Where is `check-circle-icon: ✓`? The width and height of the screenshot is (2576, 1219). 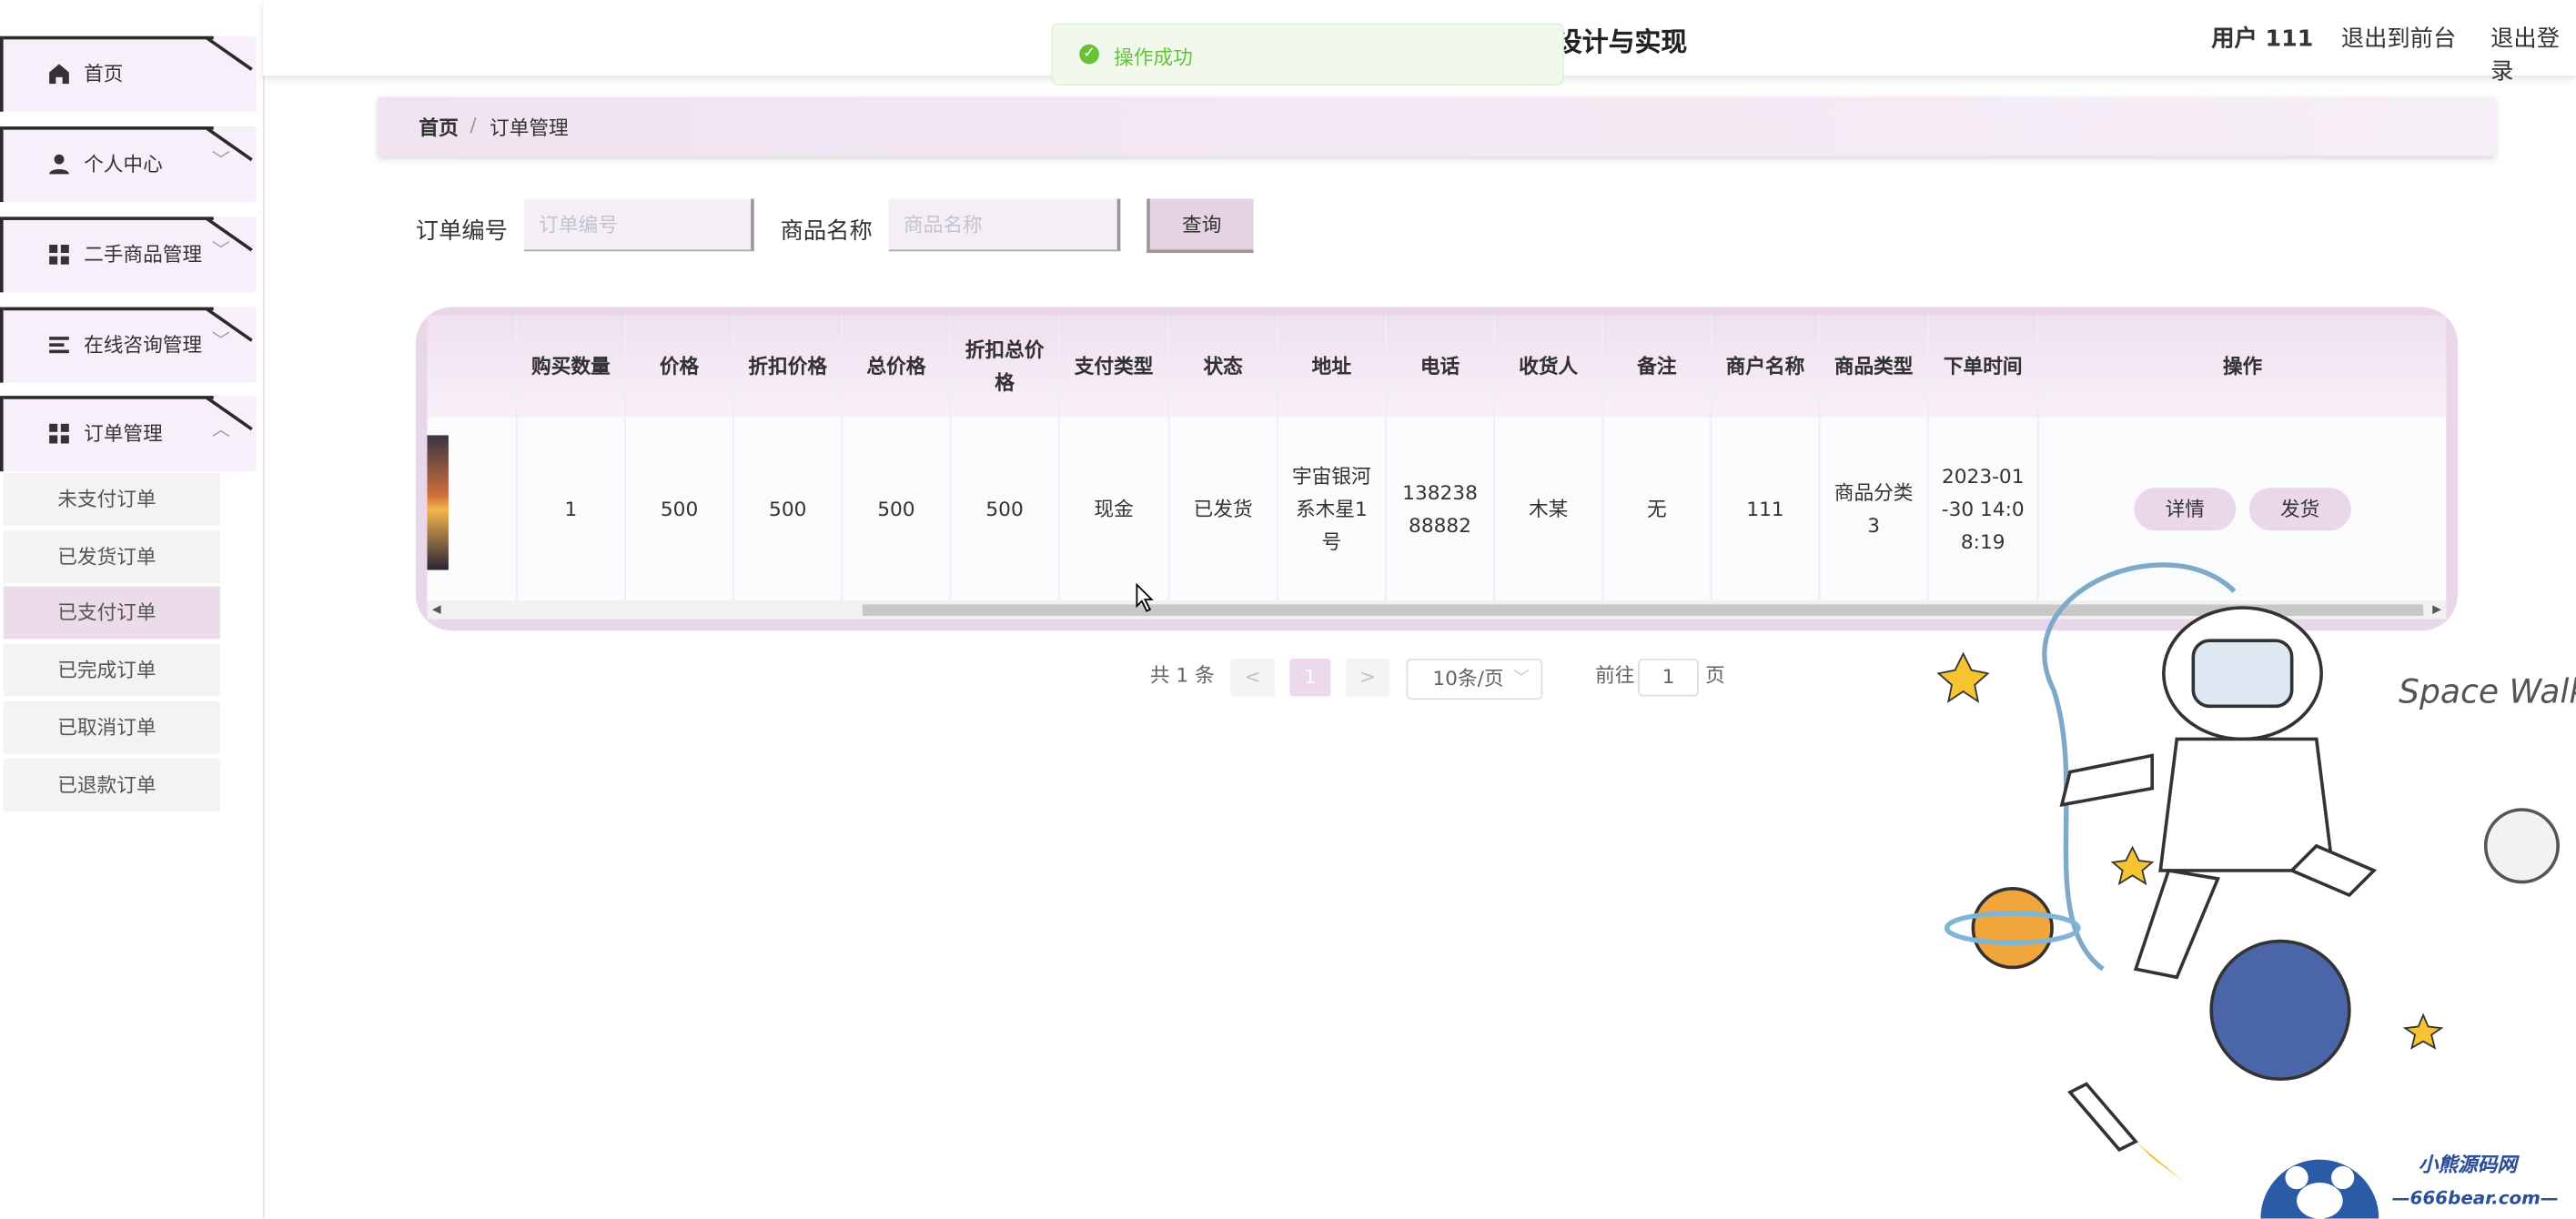 check-circle-icon: ✓ is located at coordinates (1089, 54).